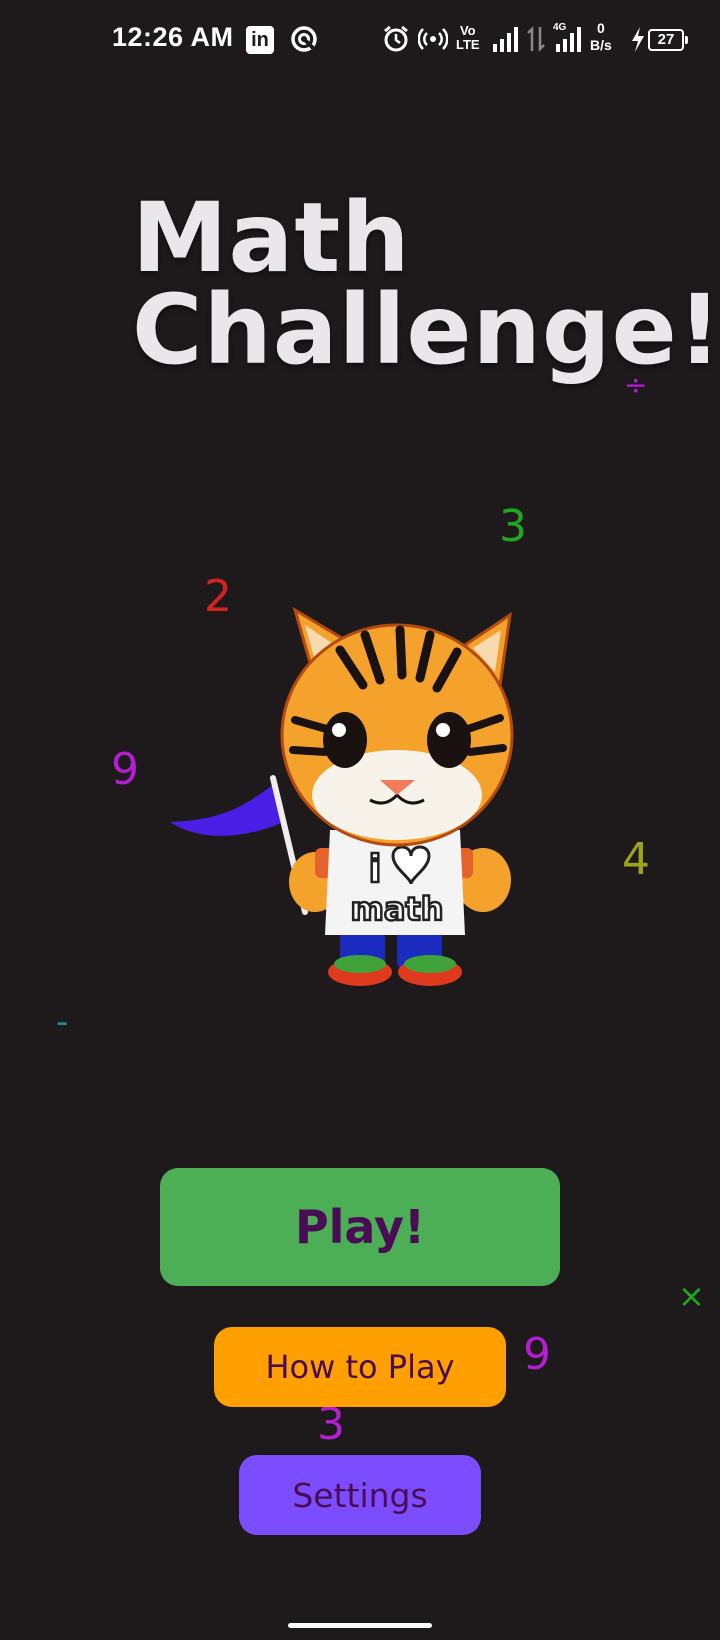 The image size is (720, 1640). What do you see at coordinates (360, 1367) in the screenshot?
I see `how-to-play-button: How to Play` at bounding box center [360, 1367].